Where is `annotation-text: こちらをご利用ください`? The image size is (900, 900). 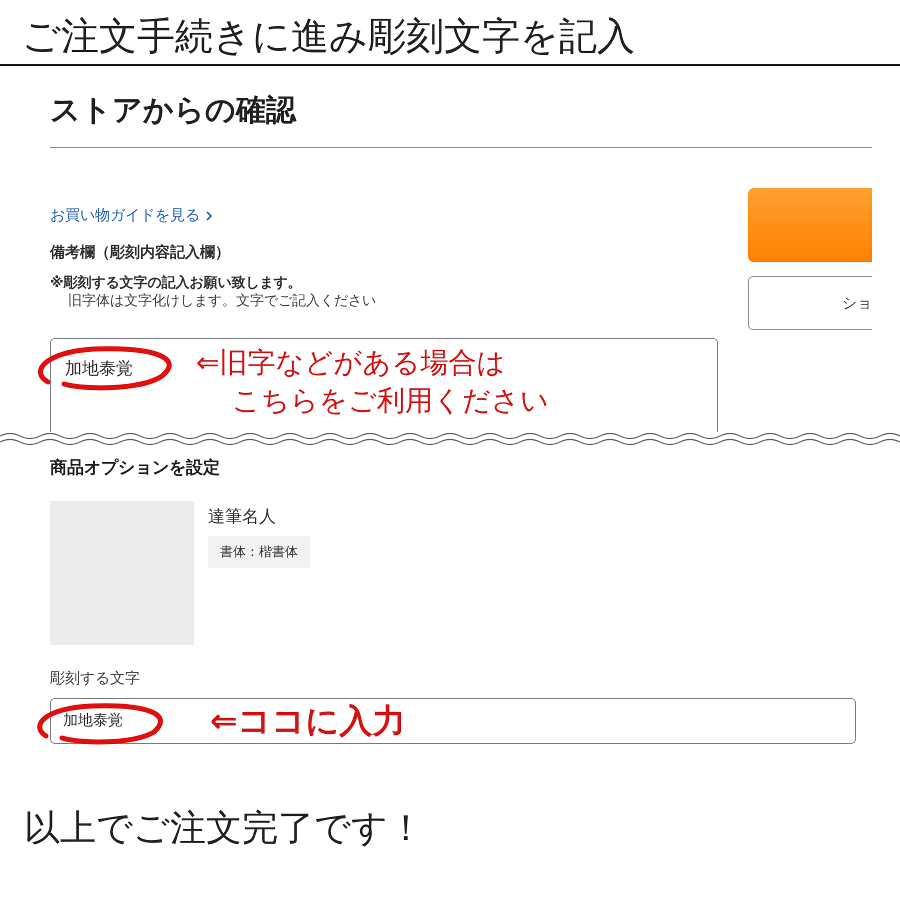
annotation-text: こちらをご利用ください is located at coordinates (390, 401).